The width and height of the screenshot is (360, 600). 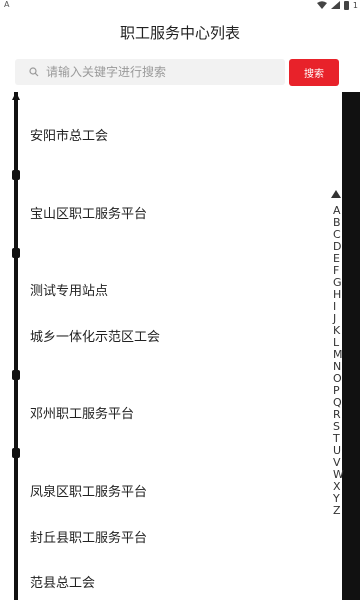 I want to click on list-item: 城乡一体化示范区工会, so click(x=95, y=335).